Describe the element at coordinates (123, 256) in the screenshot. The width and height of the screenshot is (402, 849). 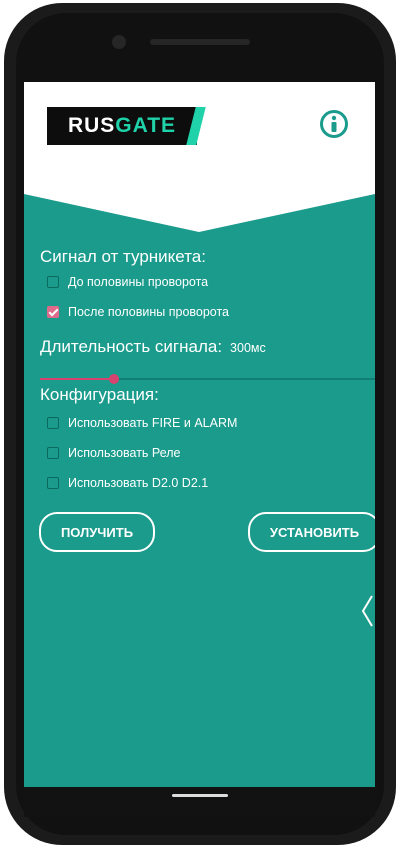
I see `signal-section-title: Сигнал от турникета:` at that location.